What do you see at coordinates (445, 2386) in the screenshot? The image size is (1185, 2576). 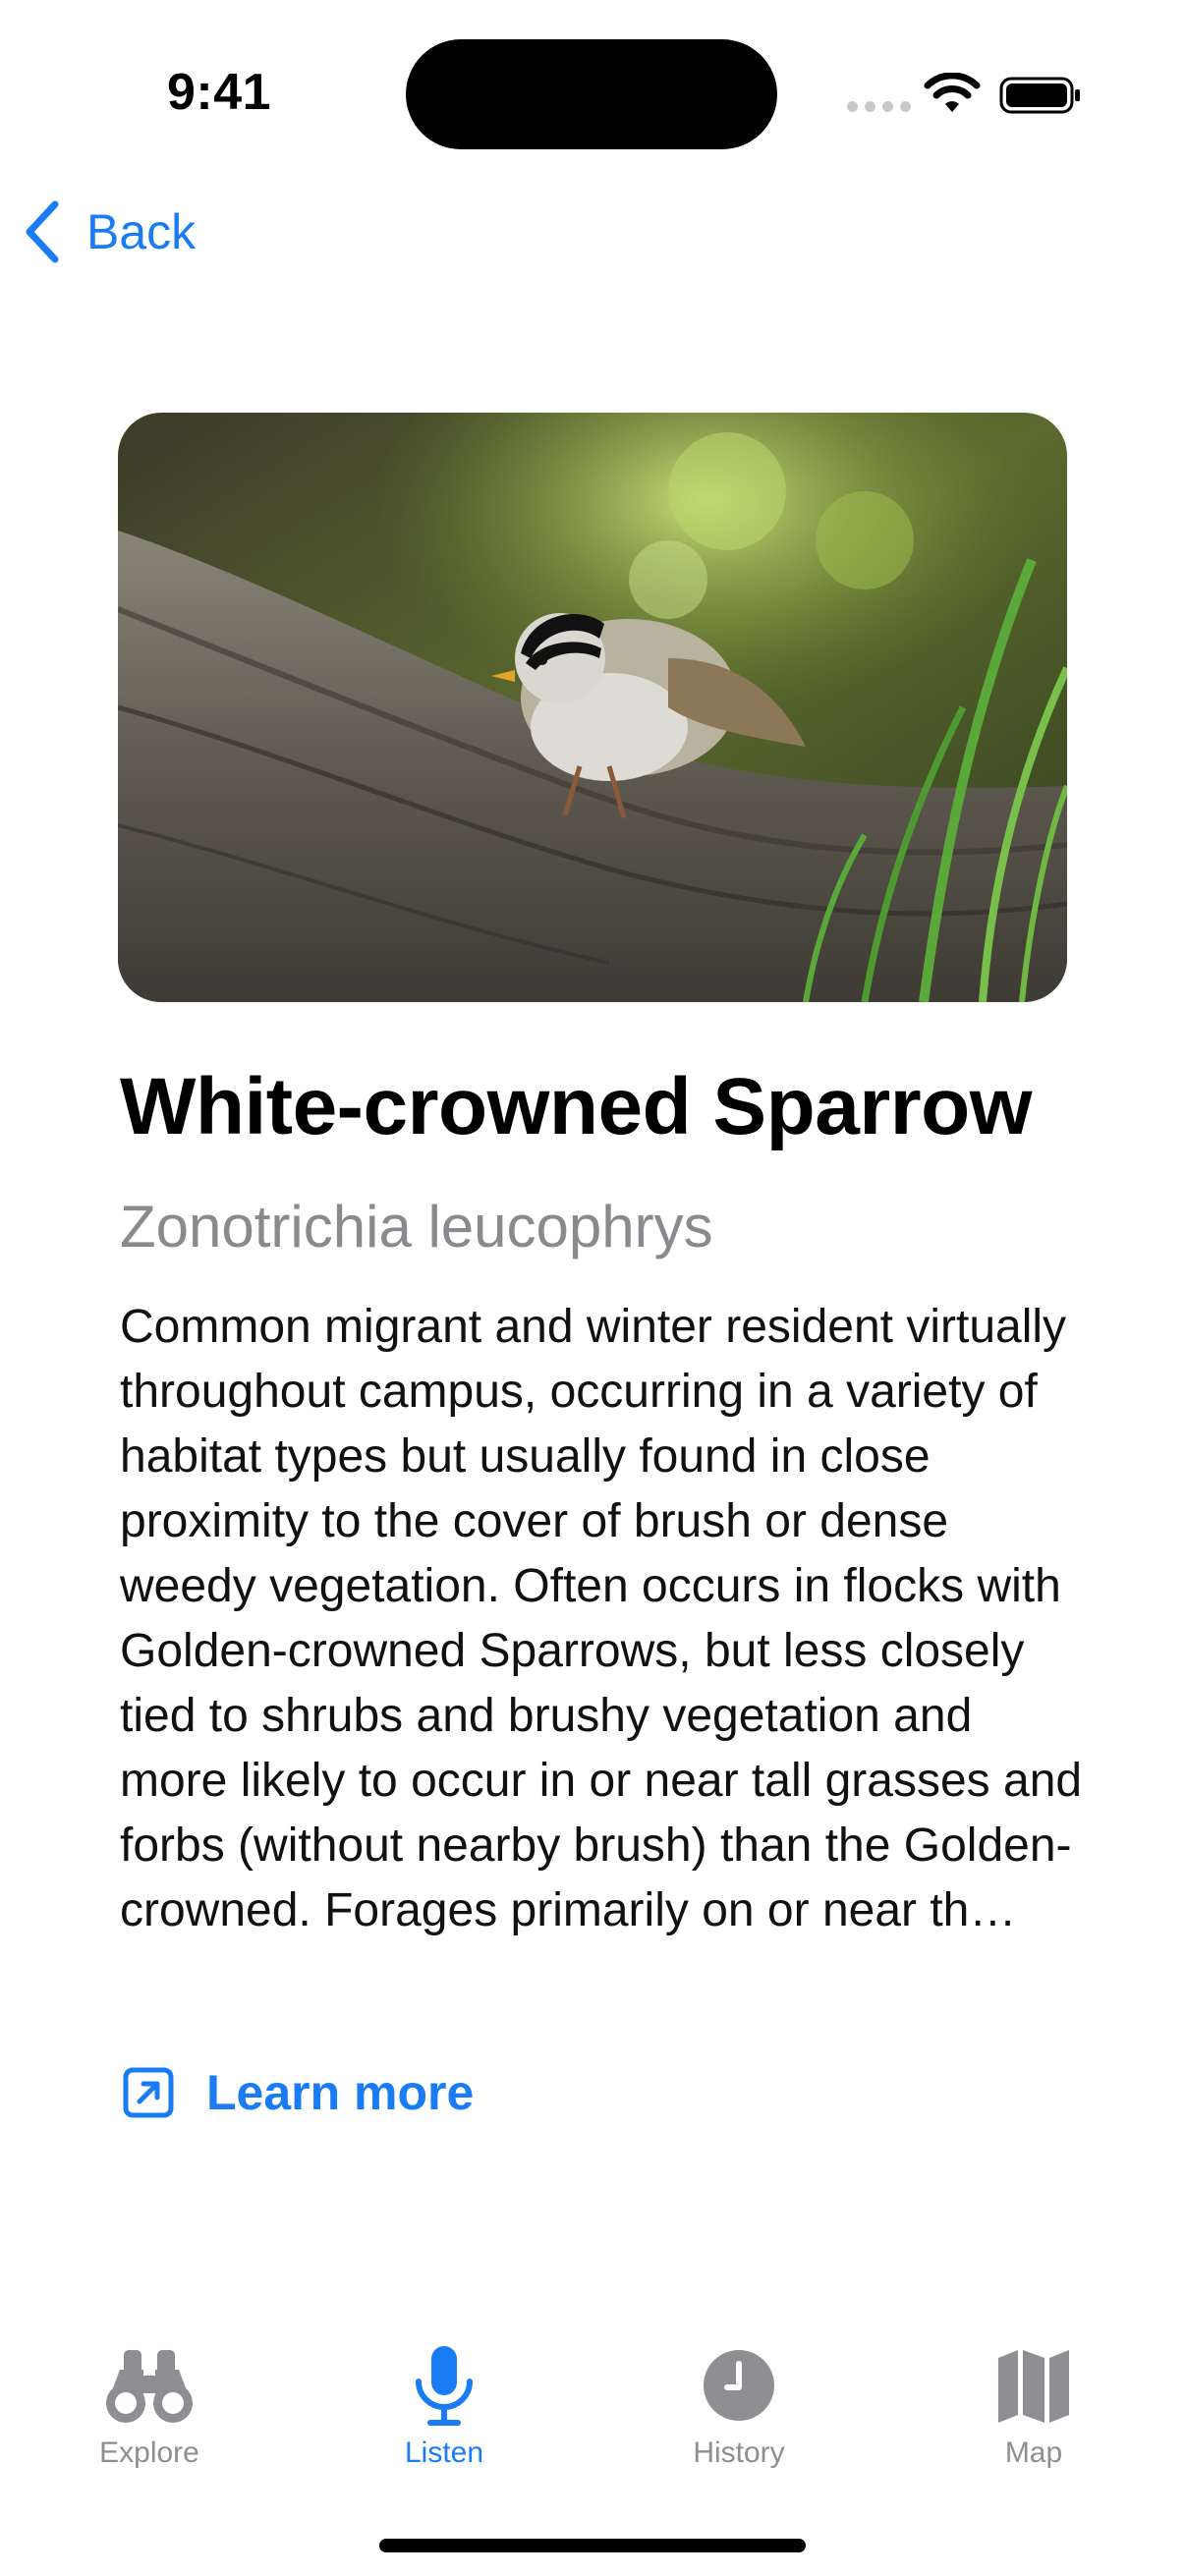 I see `microphone-icon` at bounding box center [445, 2386].